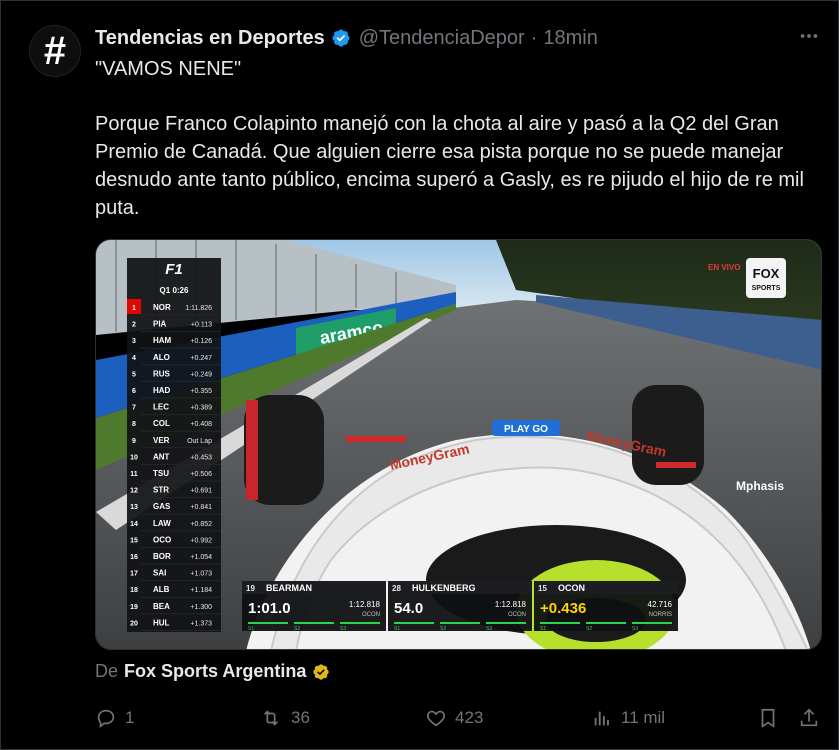 The height and width of the screenshot is (750, 839). I want to click on tower-pos: 6, so click(134, 391).